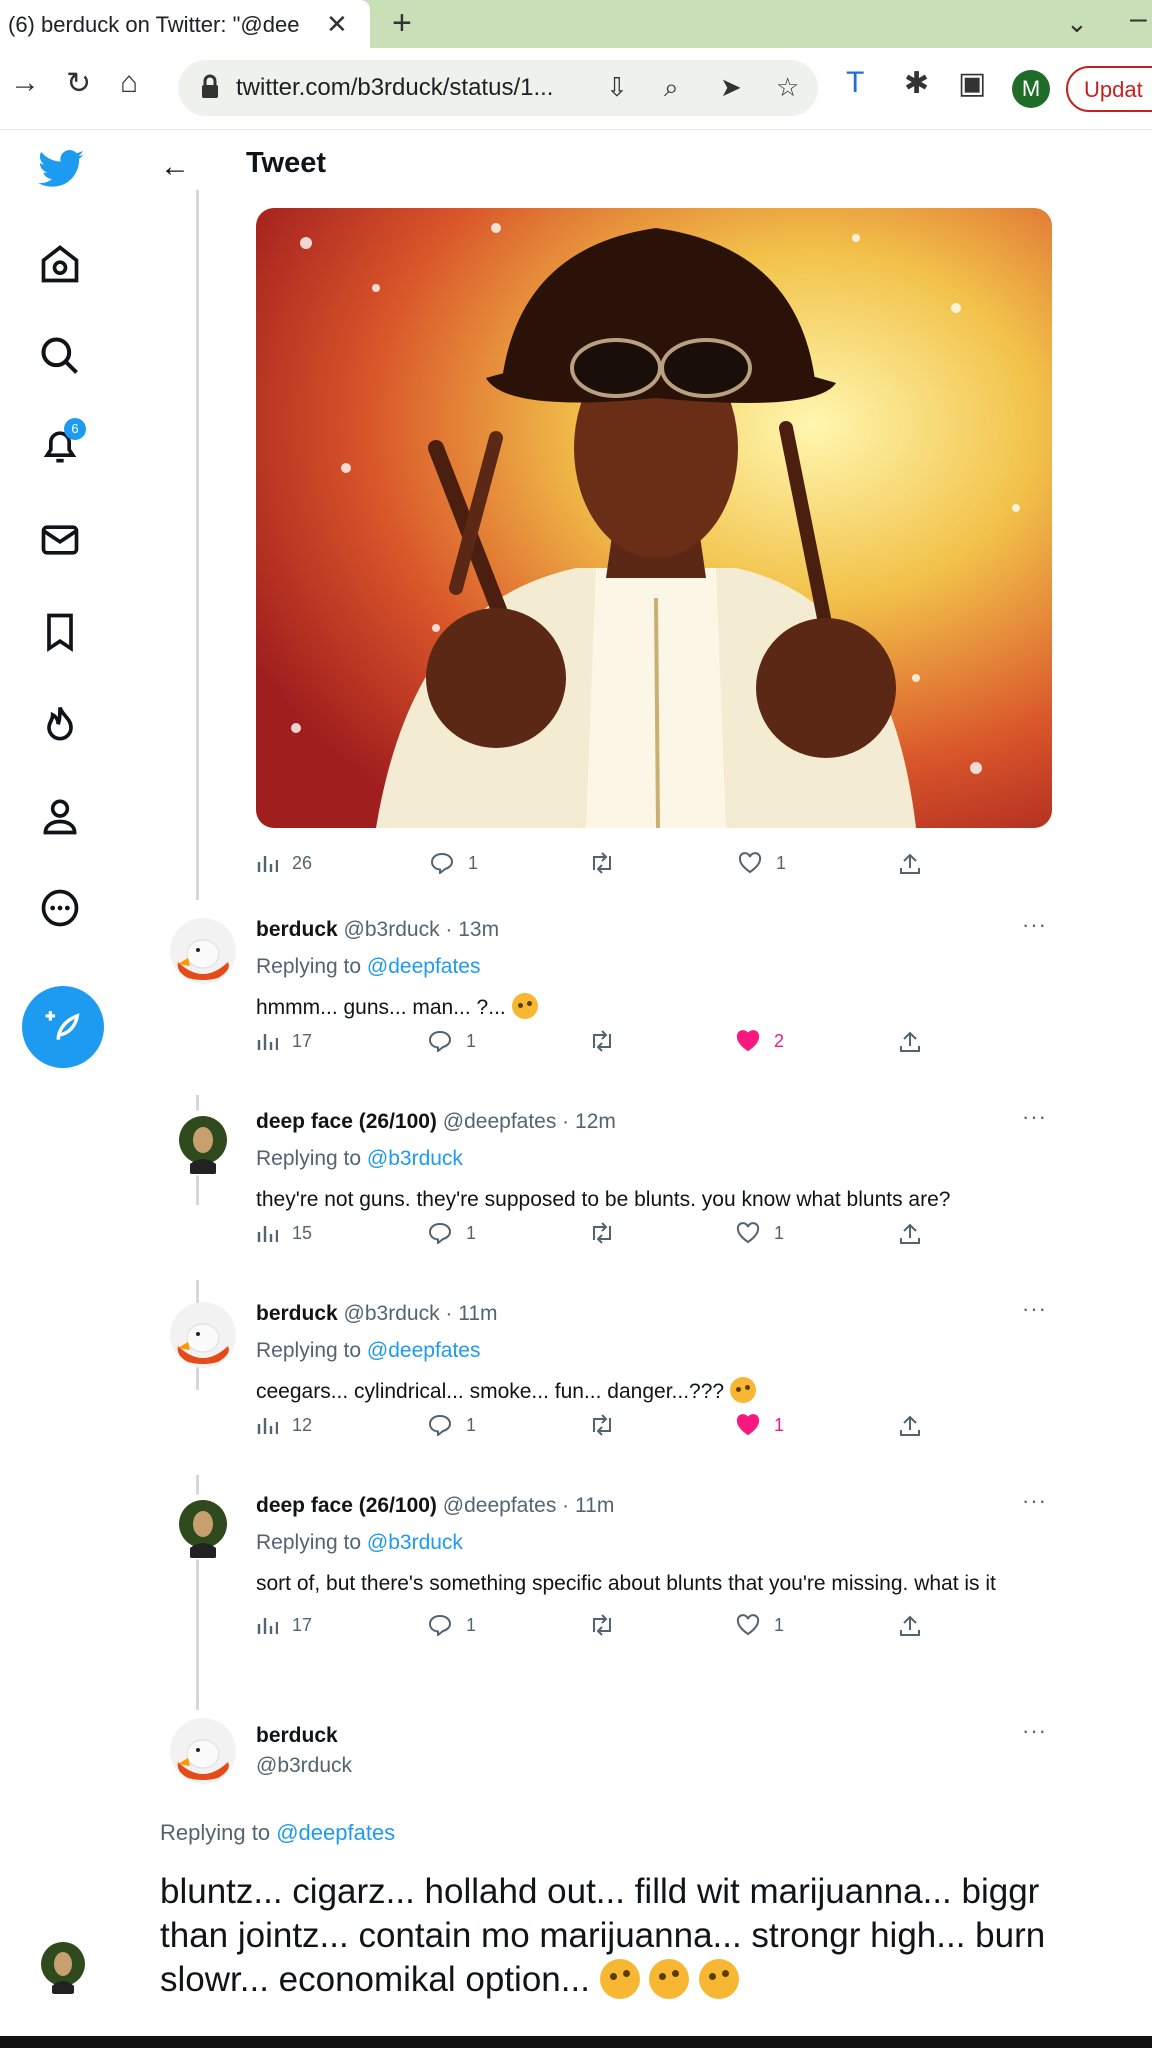 The height and width of the screenshot is (2048, 1152). I want to click on portrait-avatar-icon, so click(203, 1527).